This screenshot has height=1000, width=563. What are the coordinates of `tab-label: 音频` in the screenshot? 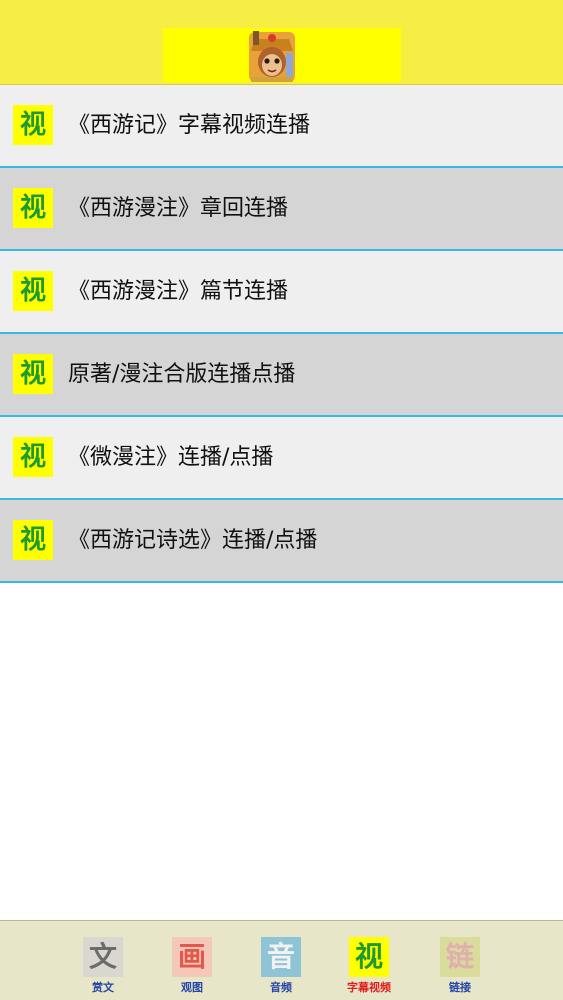 It's located at (281, 987).